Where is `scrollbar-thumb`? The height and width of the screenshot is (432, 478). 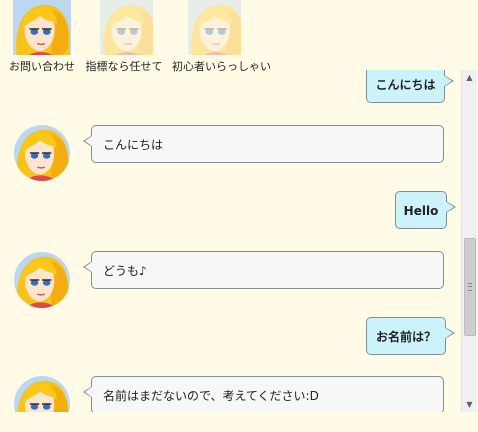 scrollbar-thumb is located at coordinates (470, 287).